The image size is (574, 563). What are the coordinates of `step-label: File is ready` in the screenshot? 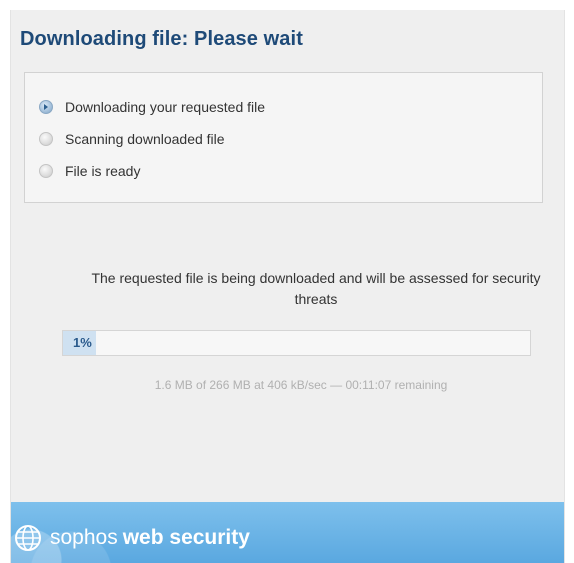 It's located at (103, 171).